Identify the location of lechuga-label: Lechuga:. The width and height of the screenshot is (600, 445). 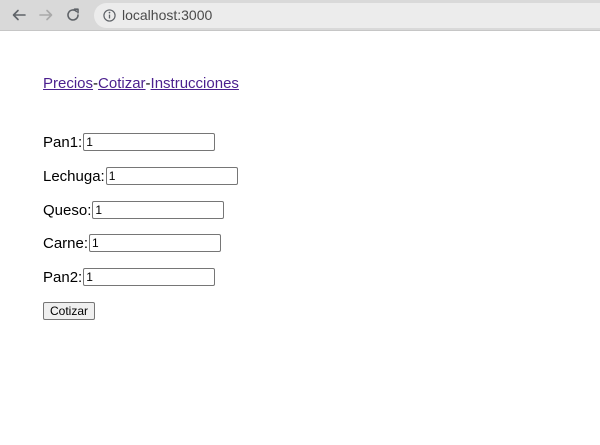
(74, 176).